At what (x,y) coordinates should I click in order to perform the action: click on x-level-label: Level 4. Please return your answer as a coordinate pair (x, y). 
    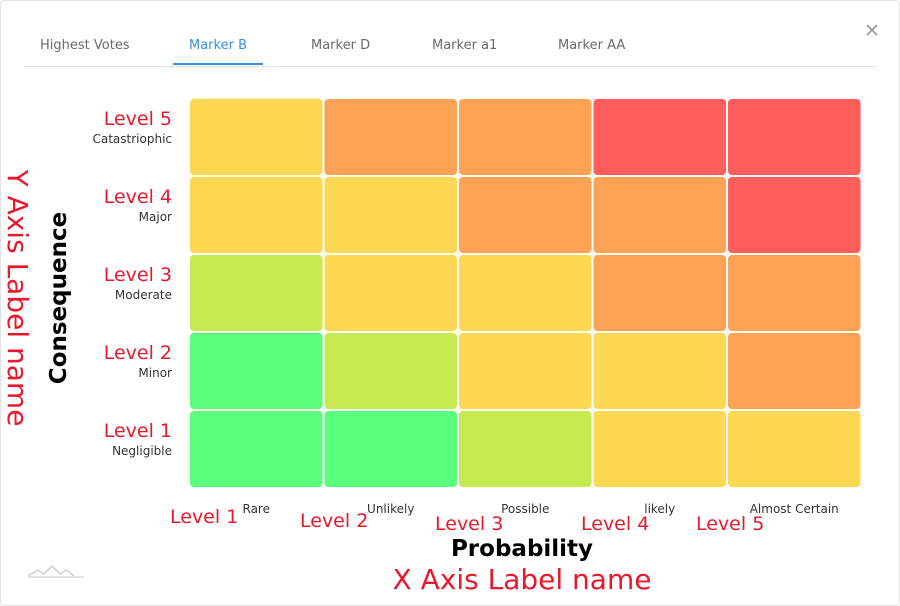
    Looking at the image, I should click on (615, 524).